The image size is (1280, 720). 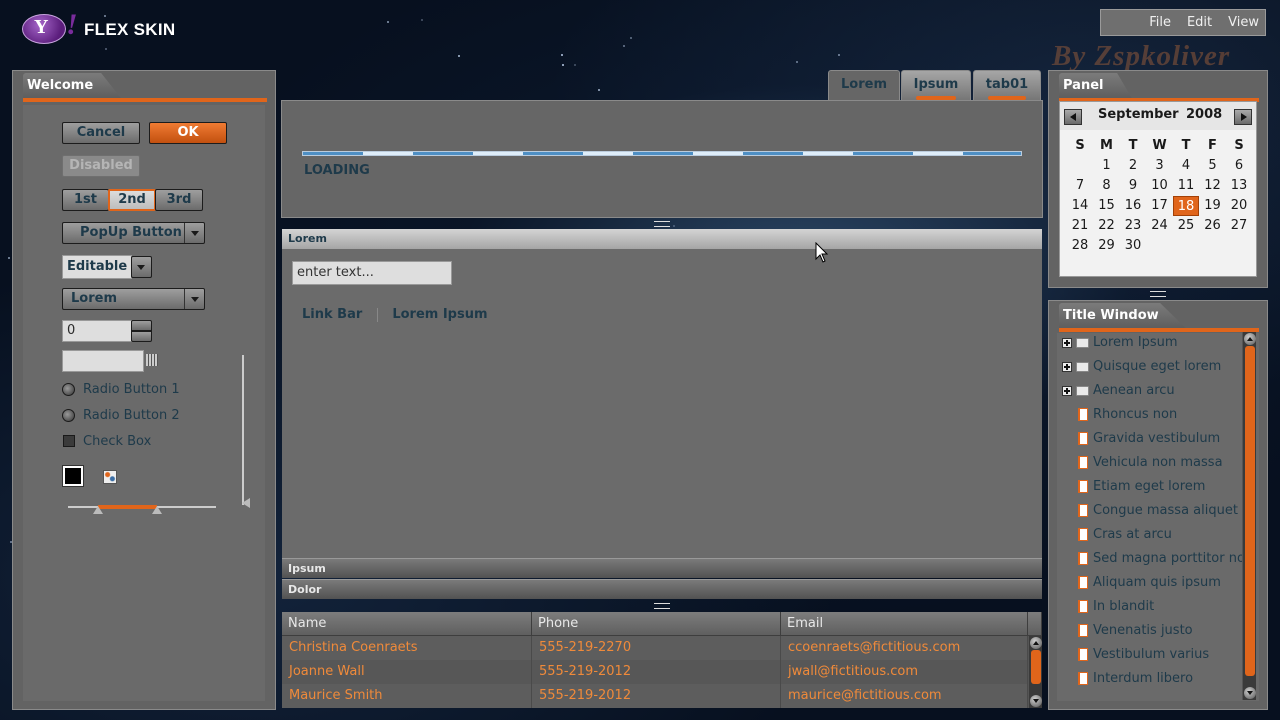 What do you see at coordinates (1186, 206) in the screenshot?
I see `calendar-day-selected: 18` at bounding box center [1186, 206].